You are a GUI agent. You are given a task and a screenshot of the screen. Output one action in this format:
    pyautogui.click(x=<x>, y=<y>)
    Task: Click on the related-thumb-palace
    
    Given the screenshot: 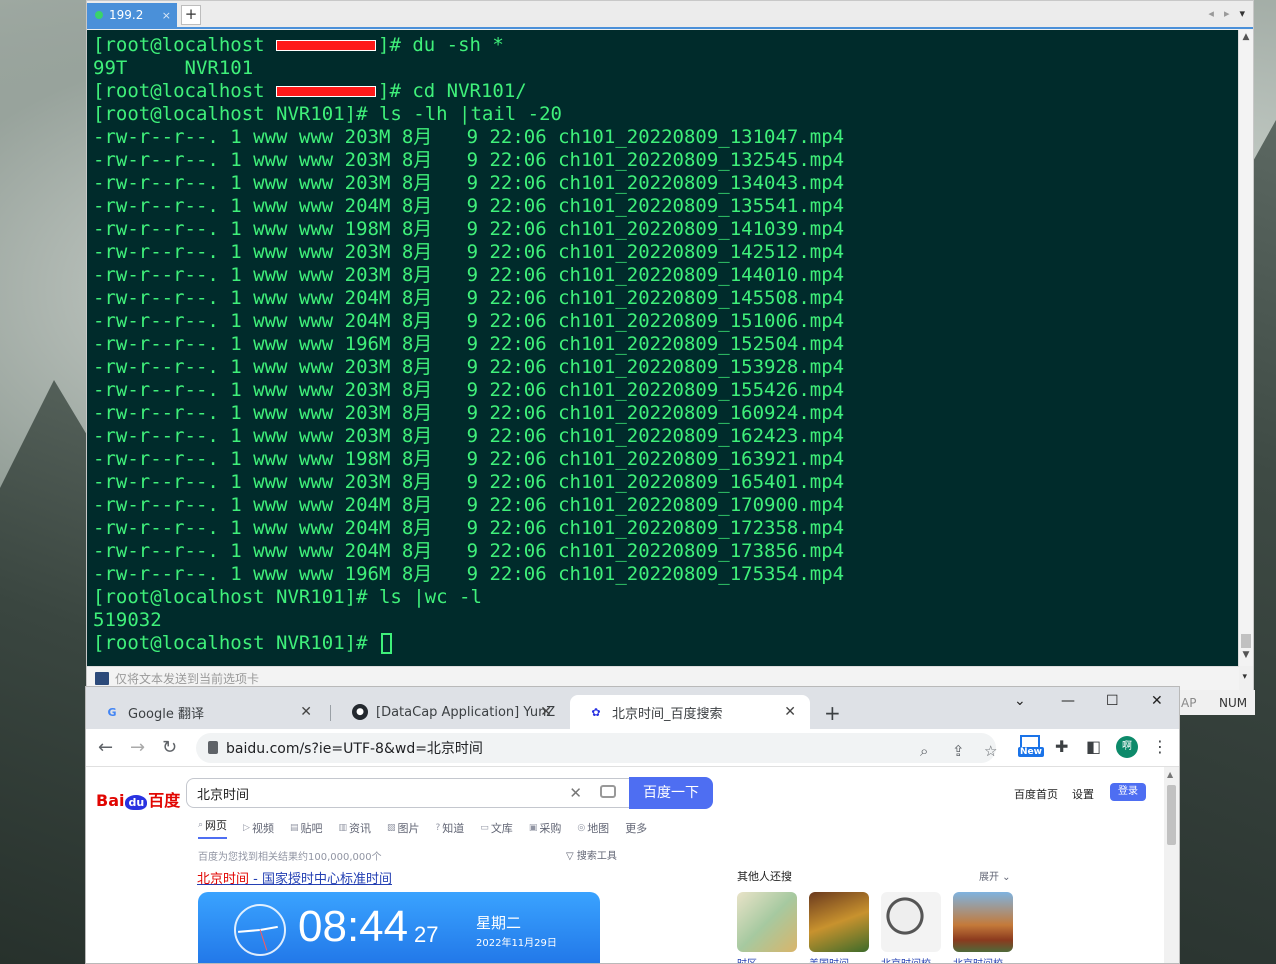 What is the action you would take?
    pyautogui.click(x=983, y=922)
    